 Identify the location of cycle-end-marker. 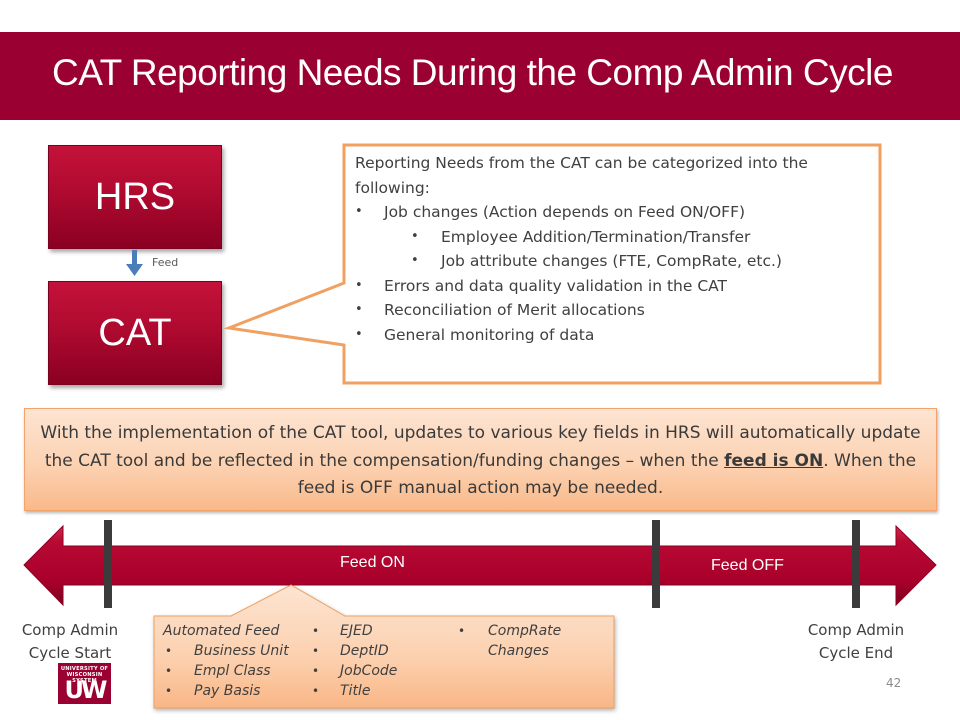
(856, 564).